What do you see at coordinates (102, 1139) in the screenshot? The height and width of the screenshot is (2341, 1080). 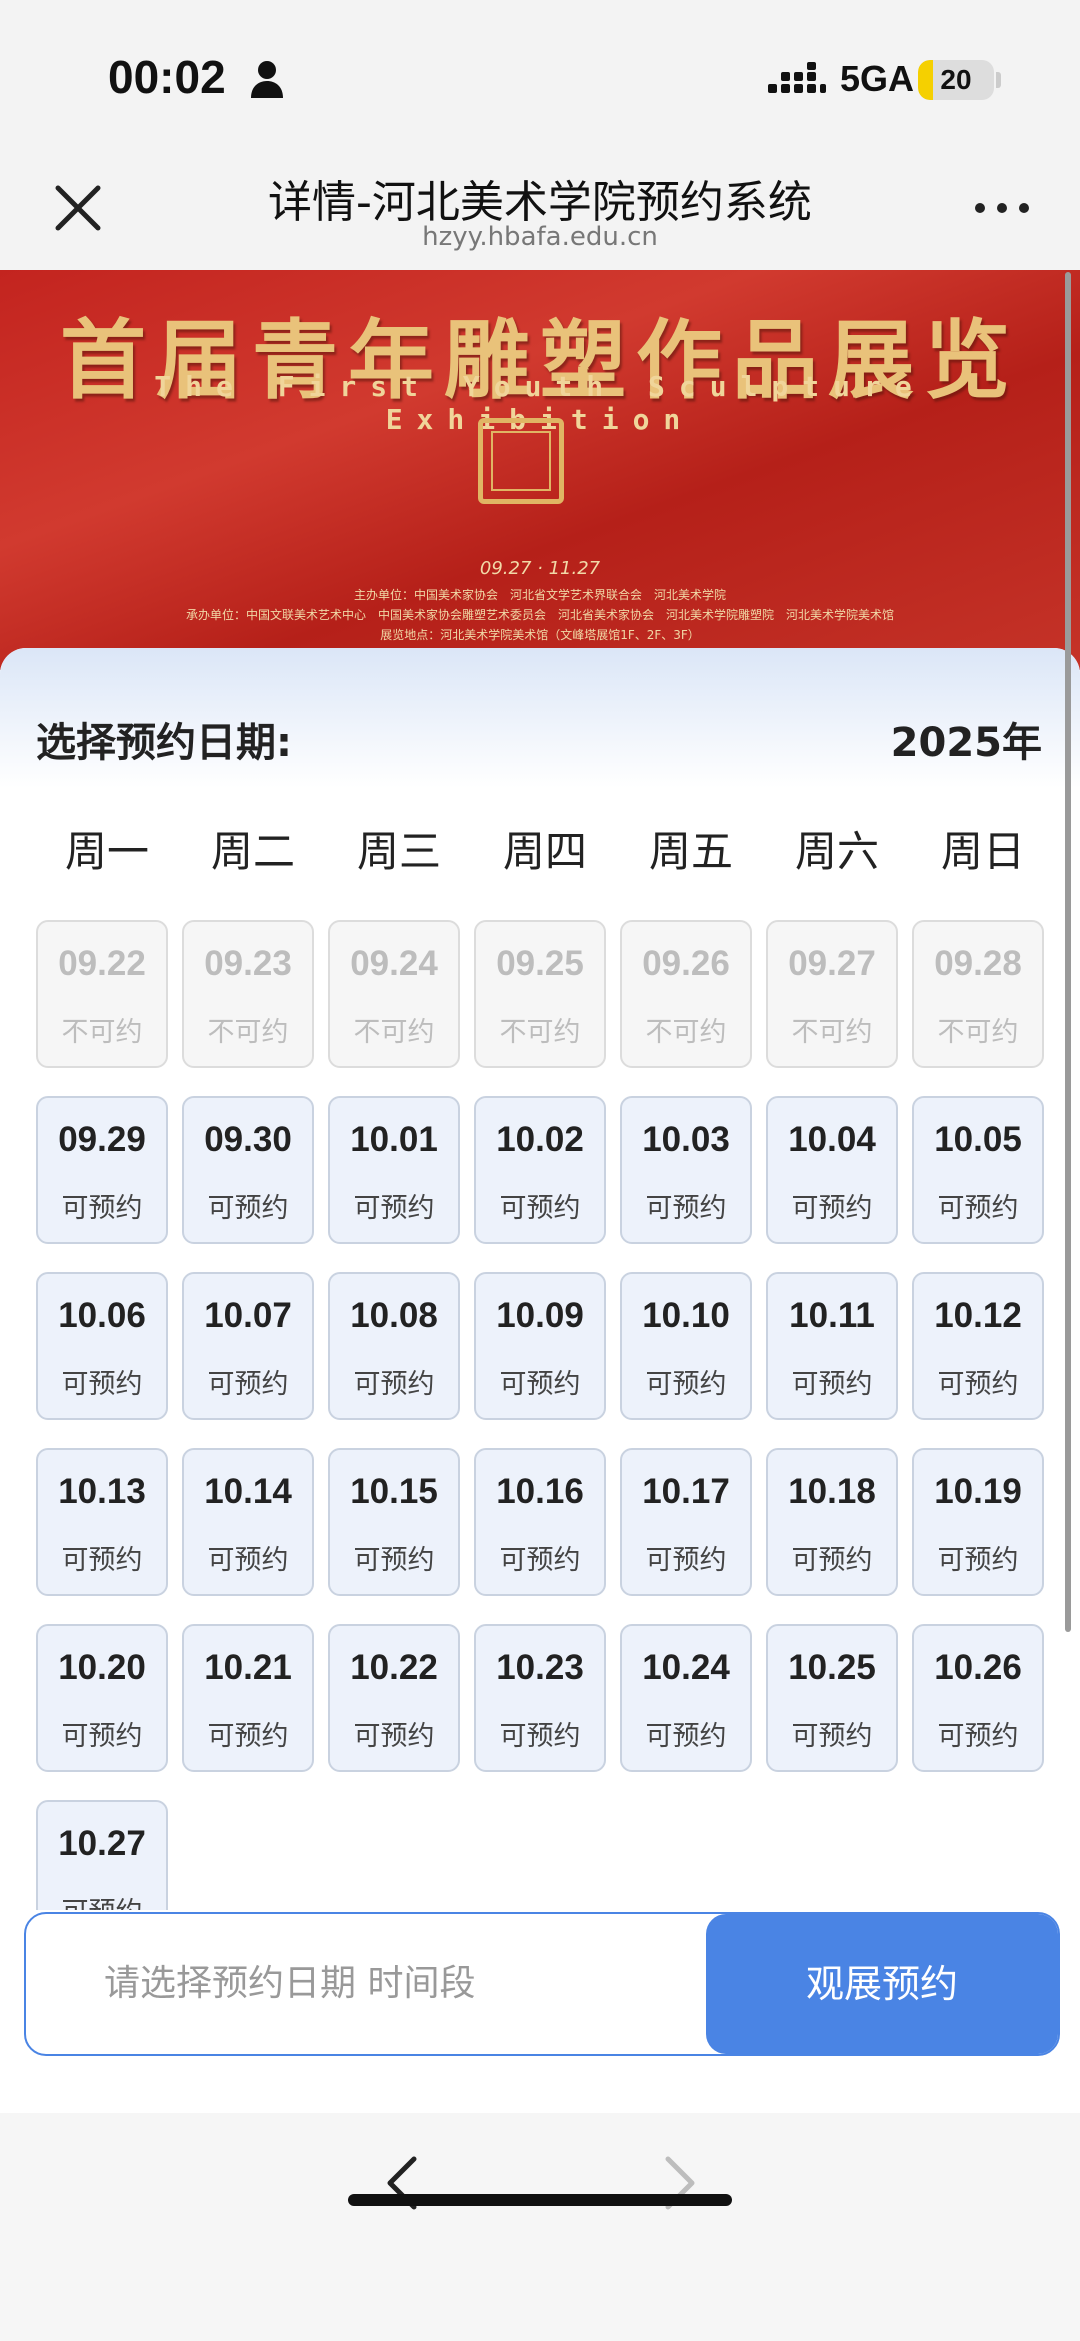 I see `date-label: 09.29` at bounding box center [102, 1139].